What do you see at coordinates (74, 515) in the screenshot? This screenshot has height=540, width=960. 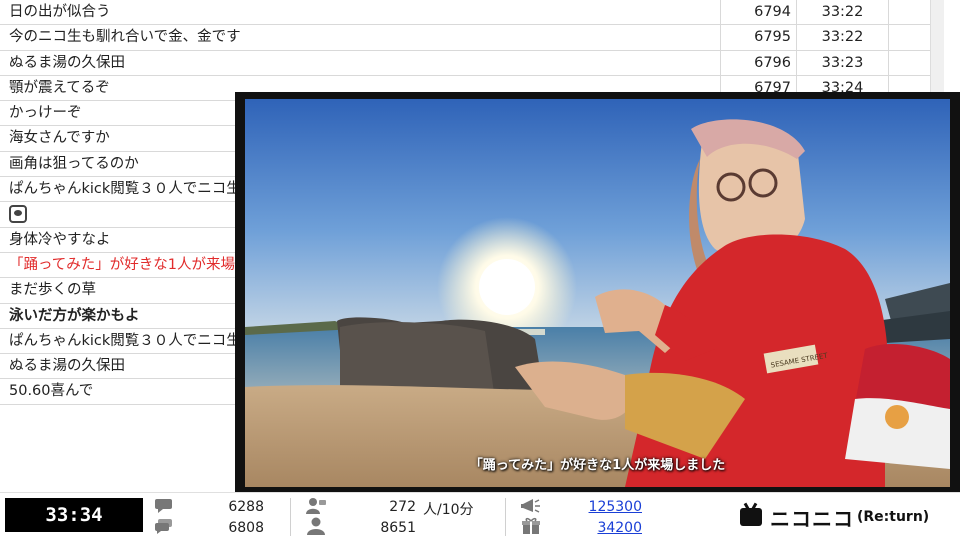 I see `elapsed-time: 33:34` at bounding box center [74, 515].